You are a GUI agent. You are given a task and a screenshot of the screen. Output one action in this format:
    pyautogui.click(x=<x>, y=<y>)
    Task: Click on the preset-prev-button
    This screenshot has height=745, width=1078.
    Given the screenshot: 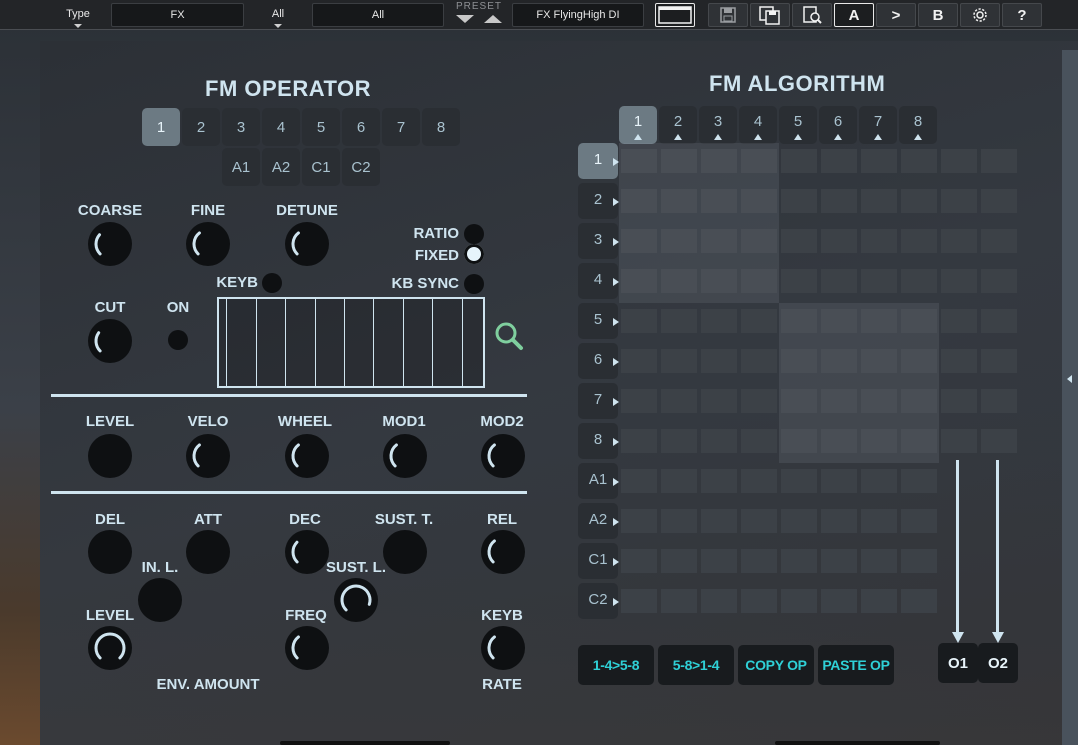 What is the action you would take?
    pyautogui.click(x=493, y=19)
    